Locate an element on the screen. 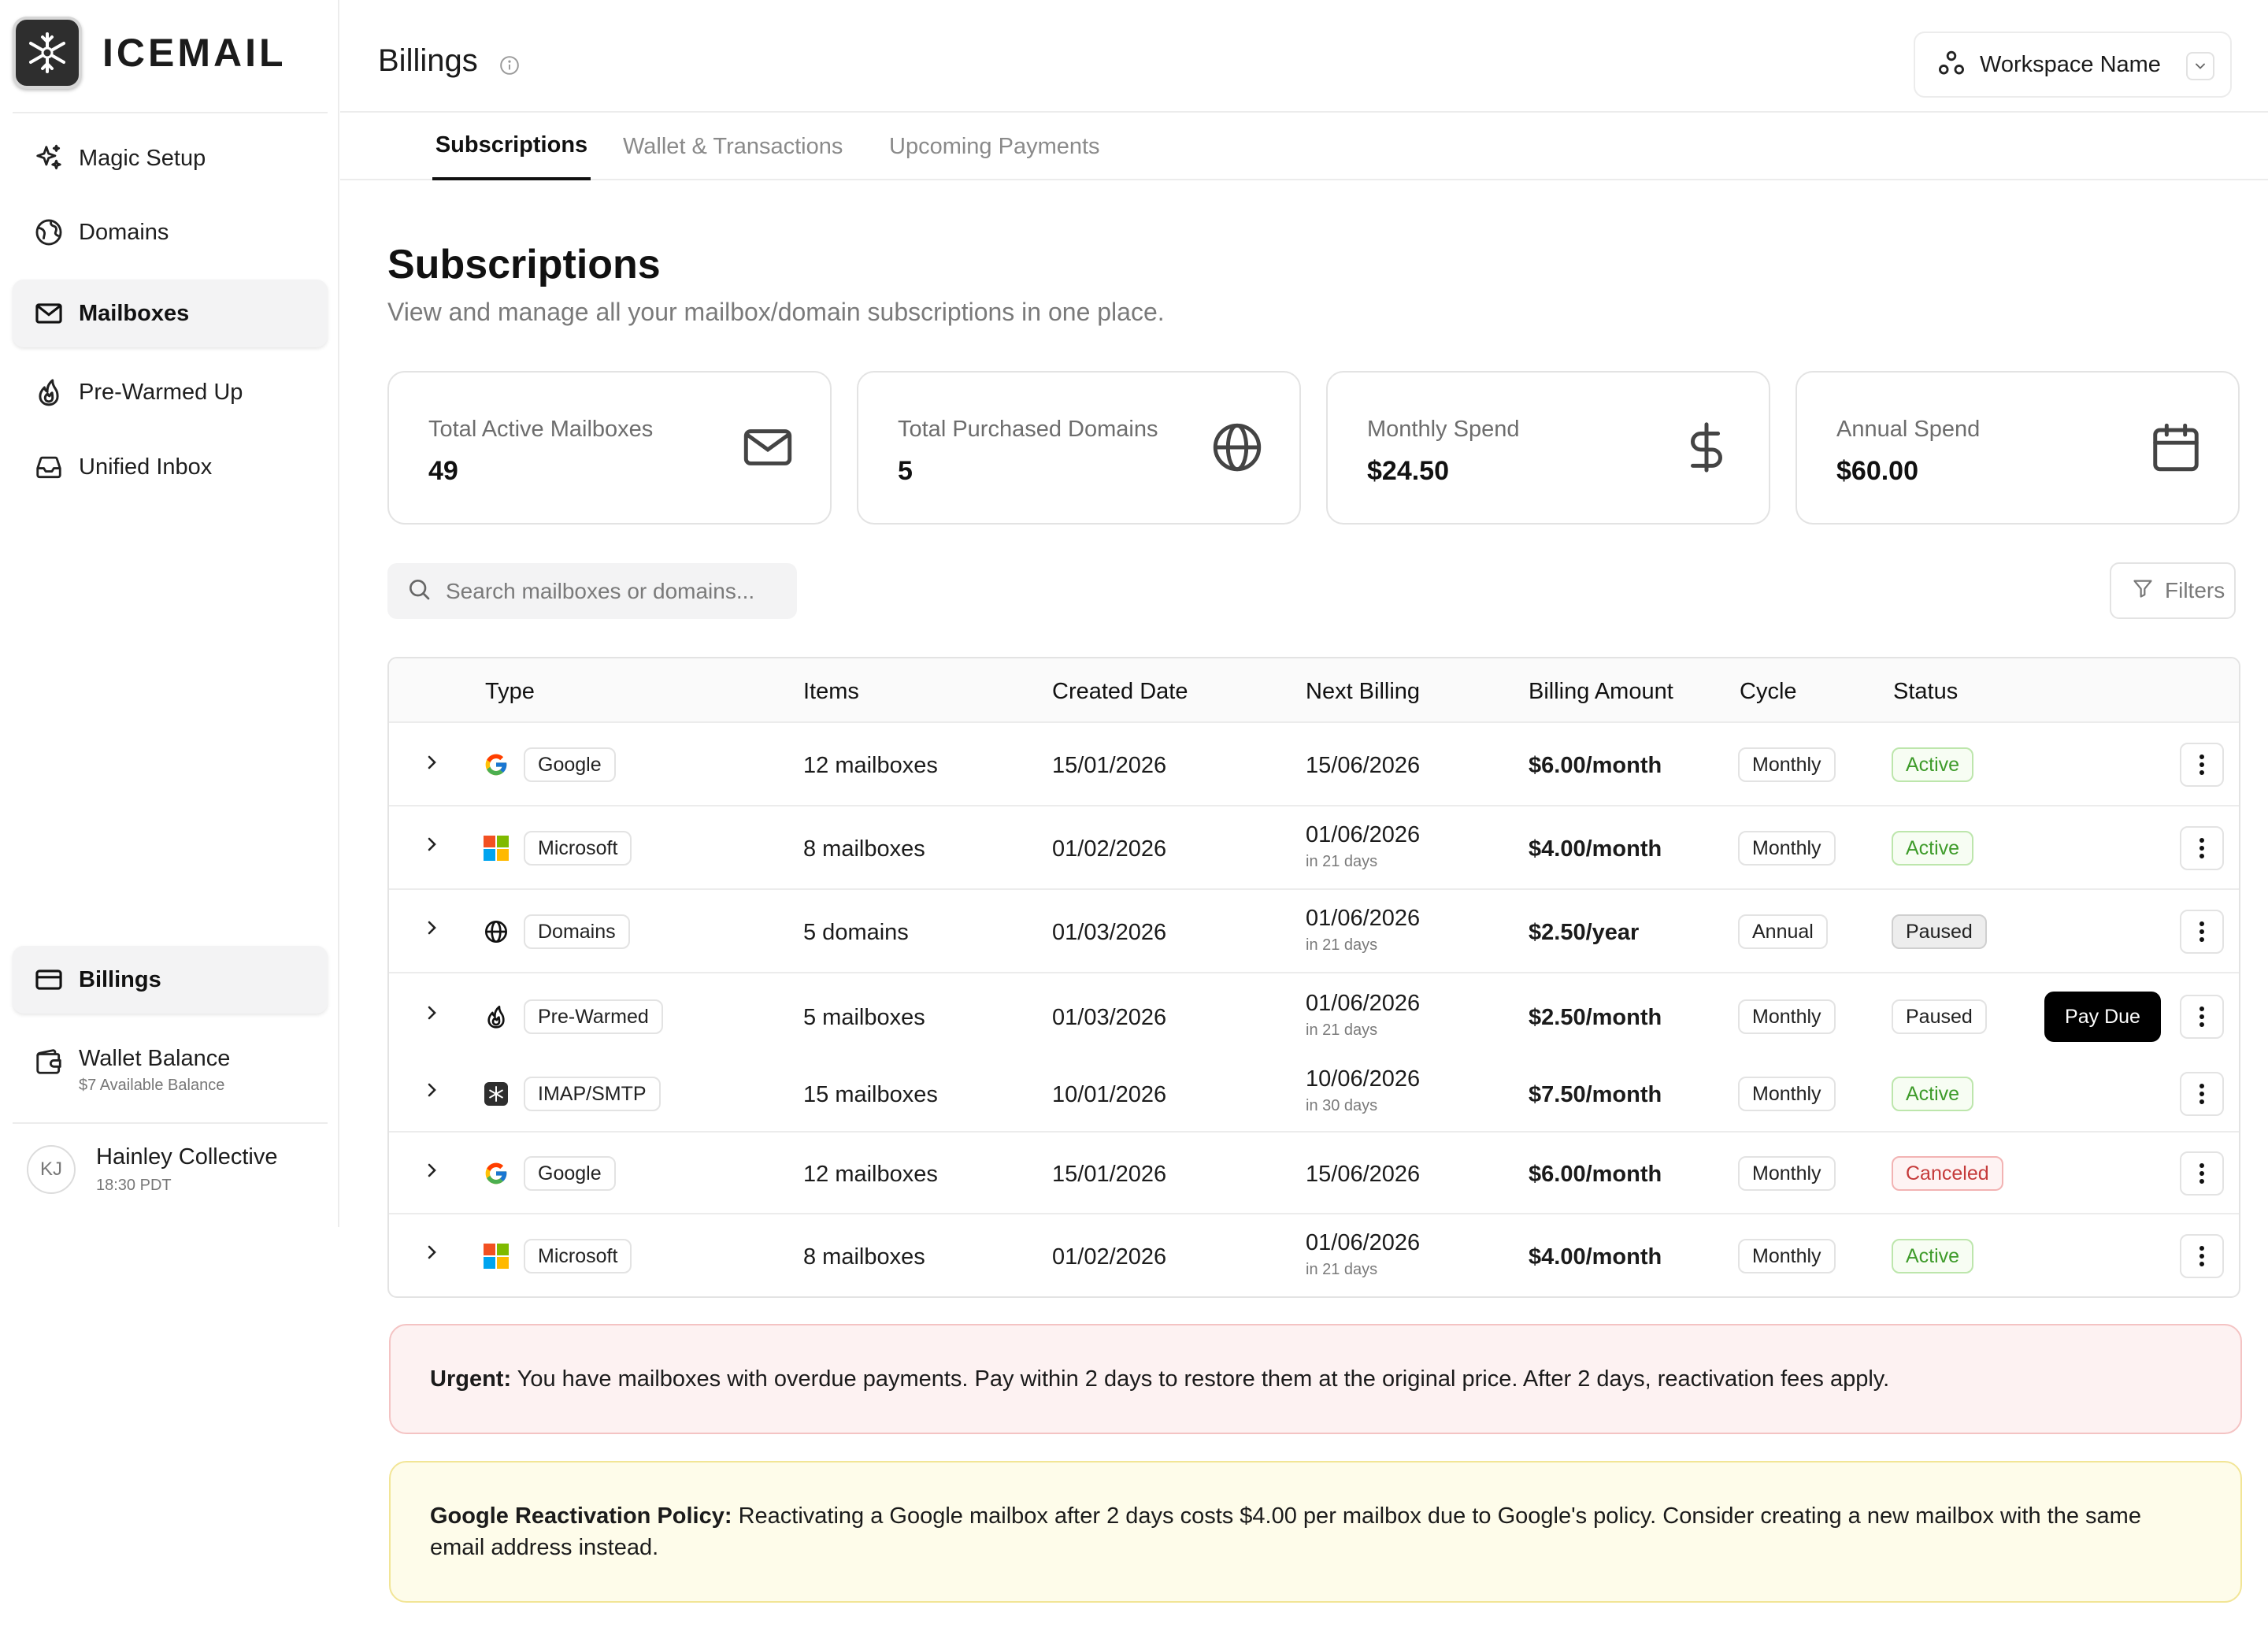  info-icon is located at coordinates (509, 68).